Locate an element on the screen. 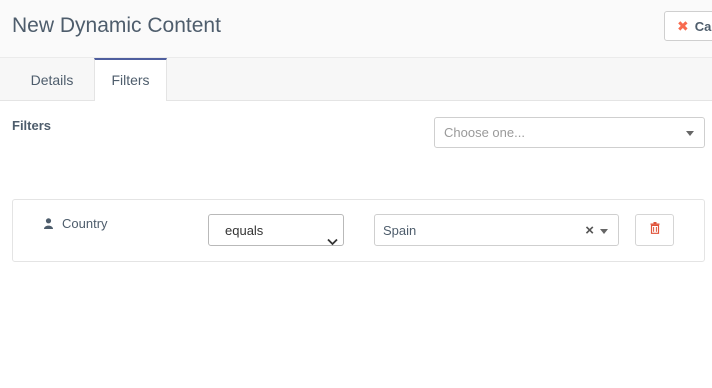 The width and height of the screenshot is (712, 388). chevron-down-icon is located at coordinates (332, 241).